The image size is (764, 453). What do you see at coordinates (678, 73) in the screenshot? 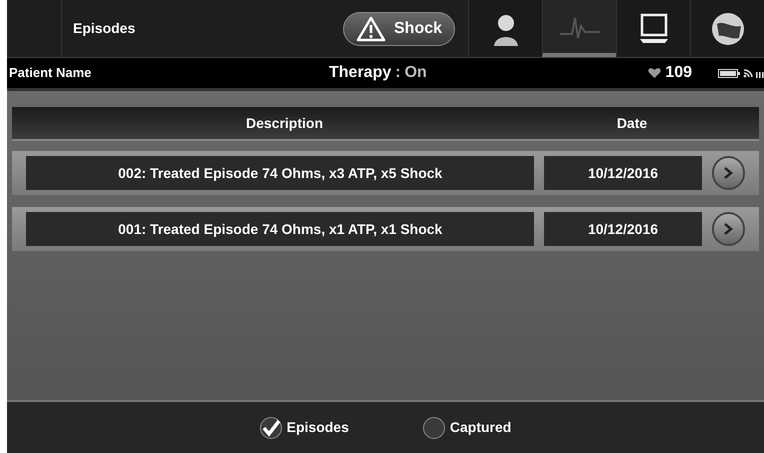
I see `heart-rate: 109` at bounding box center [678, 73].